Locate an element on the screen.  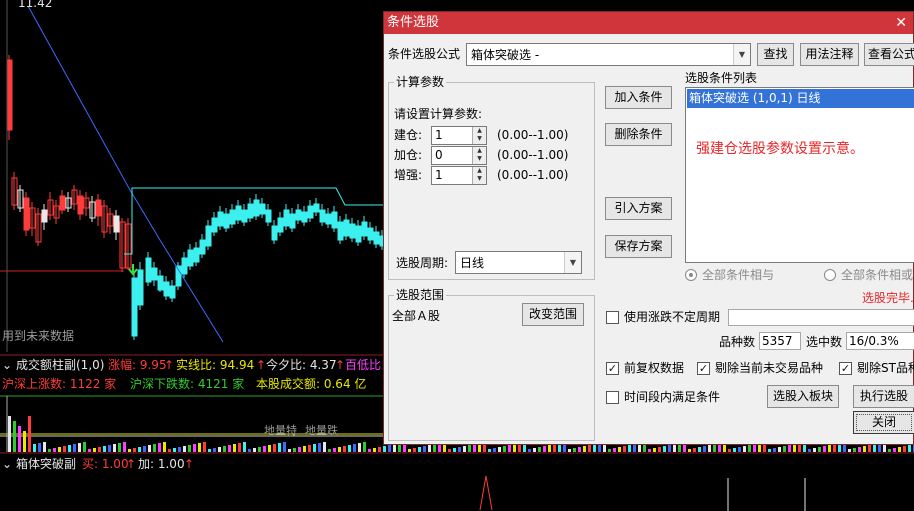
close-button: 关闭 is located at coordinates (883, 422).